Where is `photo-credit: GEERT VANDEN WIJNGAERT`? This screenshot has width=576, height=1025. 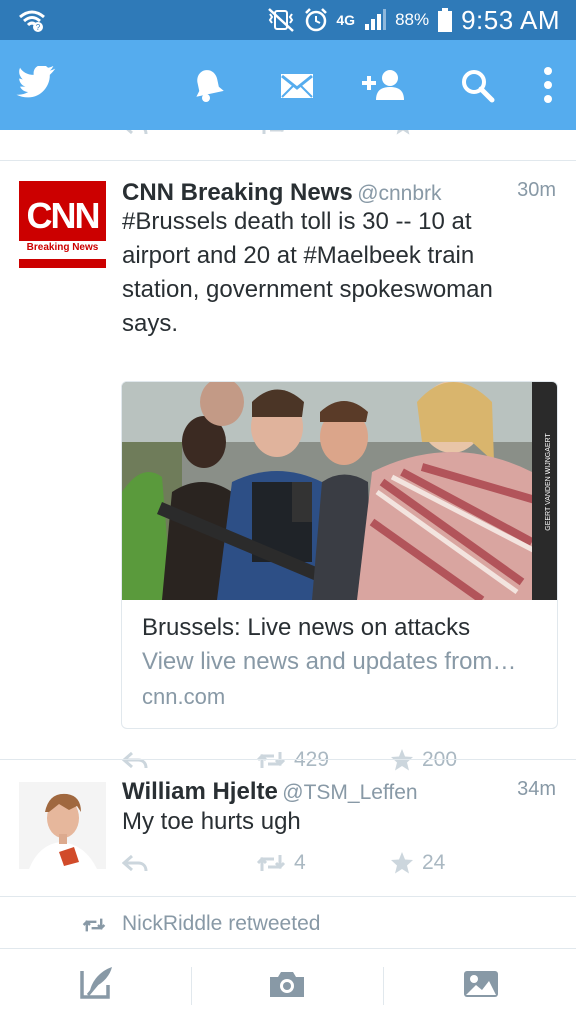 photo-credit: GEERT VANDEN WIJNGAERT is located at coordinates (548, 482).